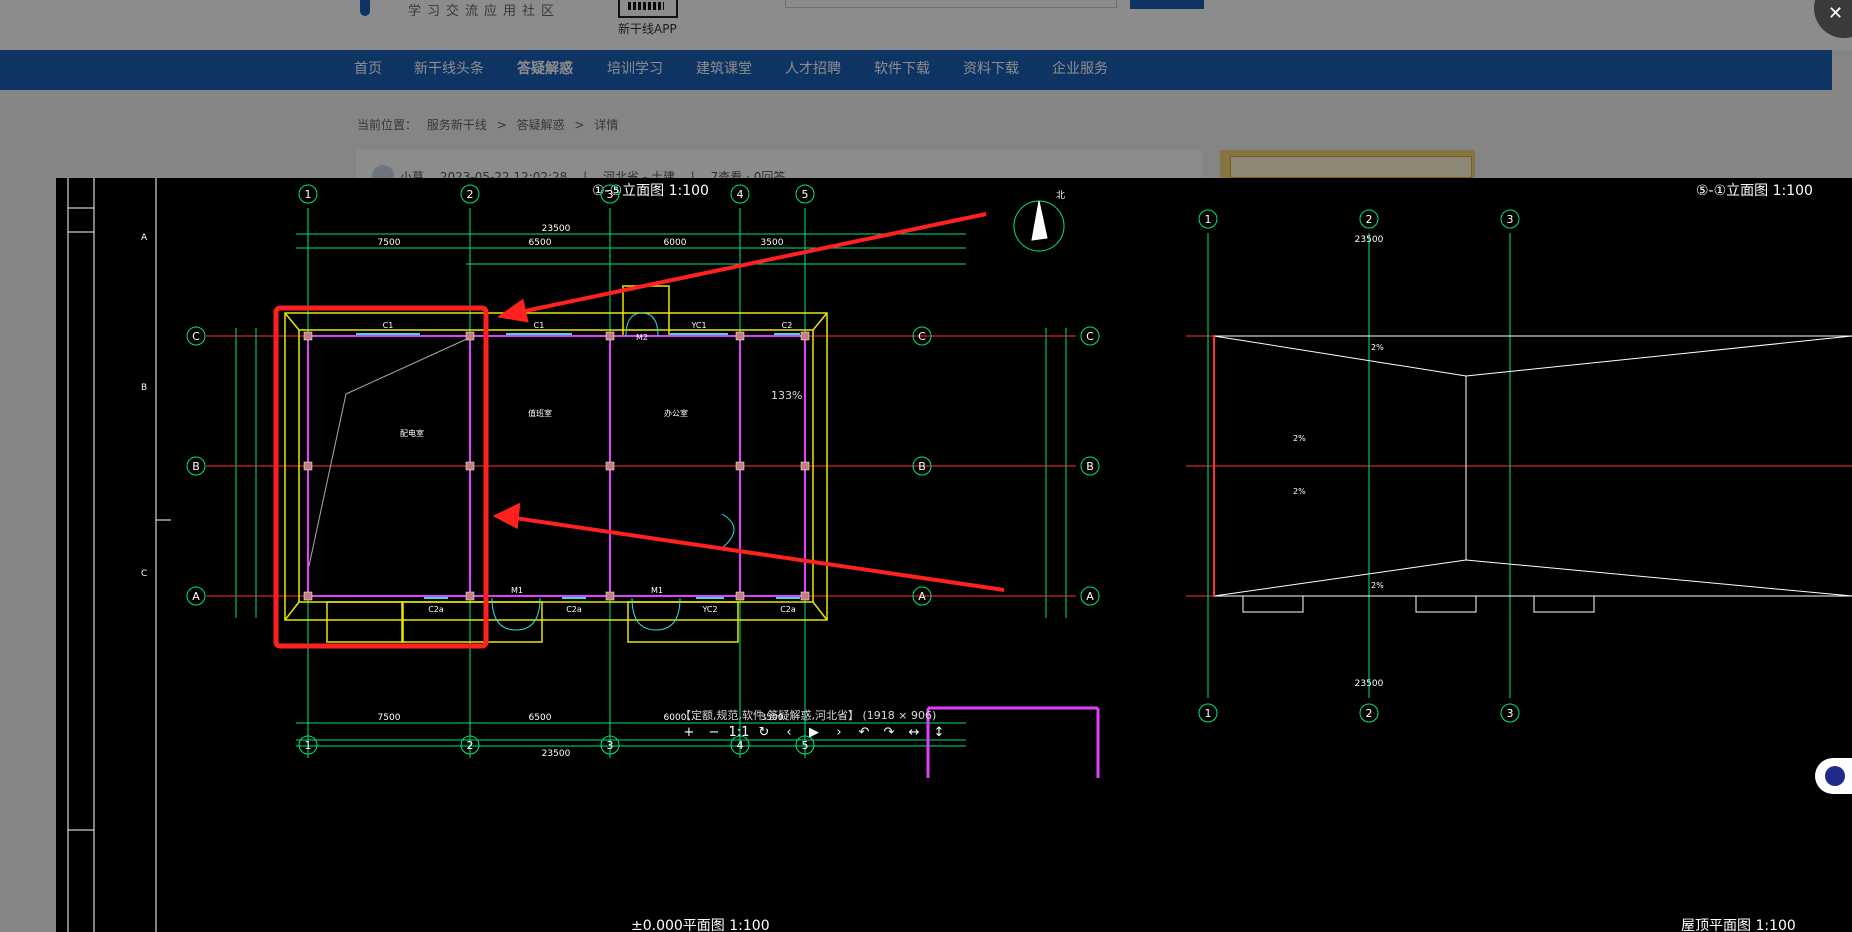 This screenshot has width=1852, height=932. What do you see at coordinates (642, 337) in the screenshot?
I see `svg-text: M2` at bounding box center [642, 337].